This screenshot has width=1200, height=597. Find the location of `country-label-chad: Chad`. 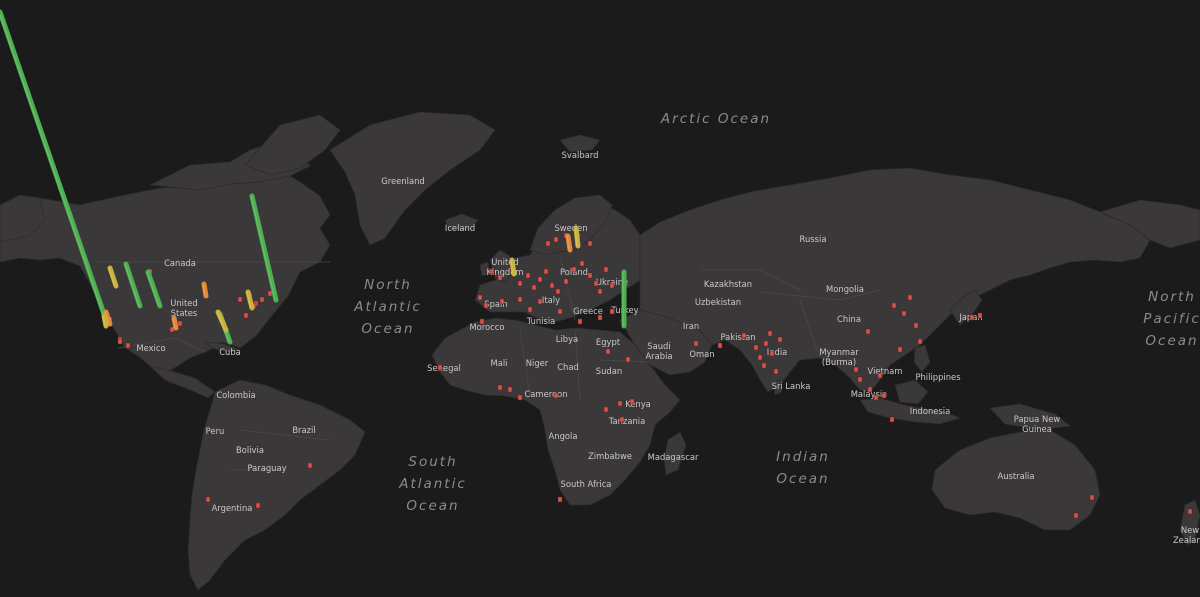

country-label-chad: Chad is located at coordinates (568, 367).